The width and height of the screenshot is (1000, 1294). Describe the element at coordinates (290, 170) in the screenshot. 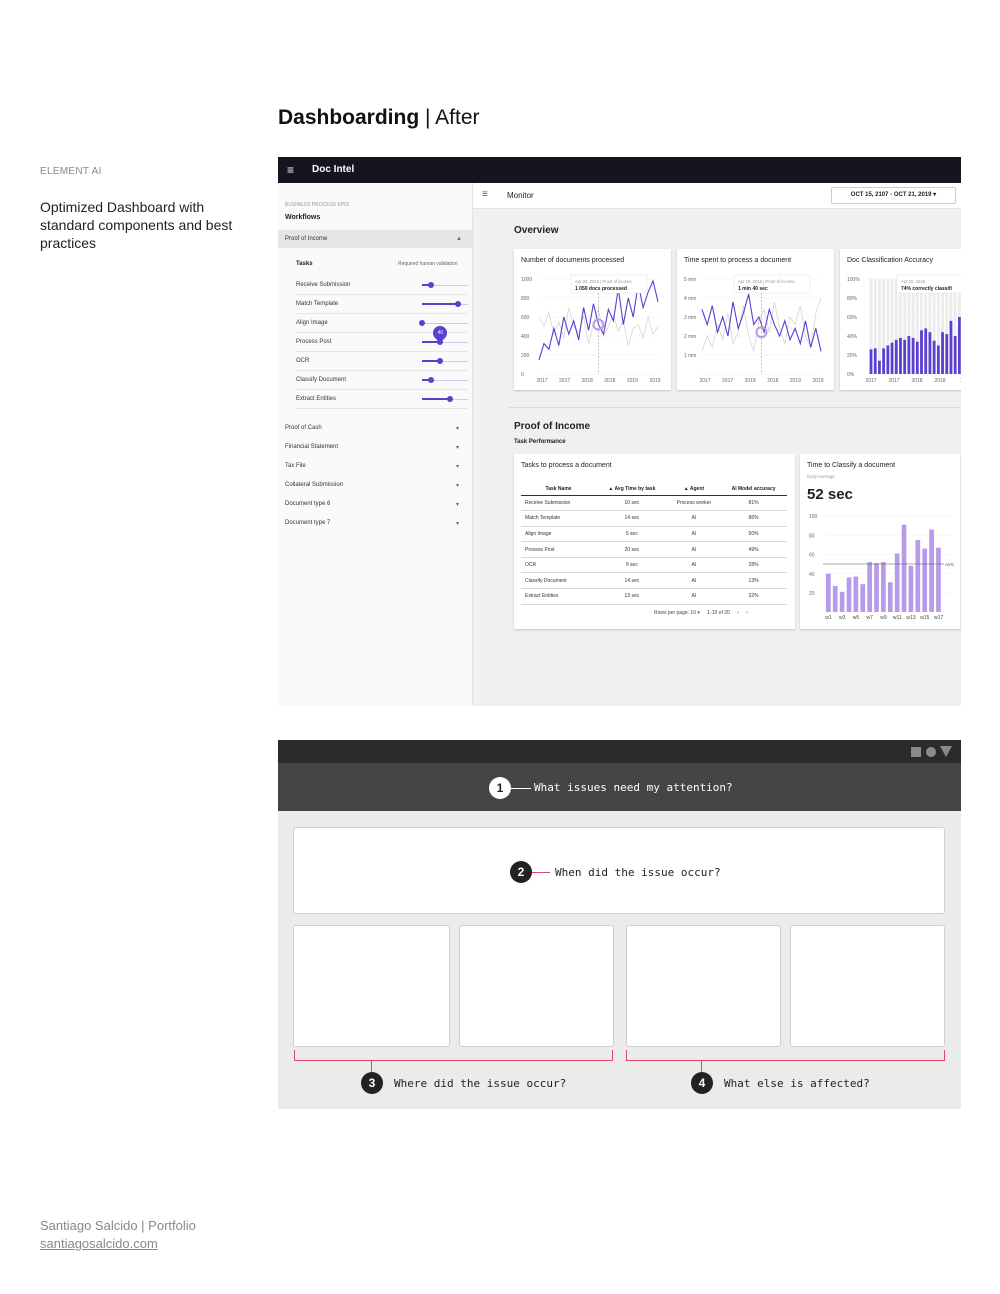

I see `menu-icon: ≡` at that location.